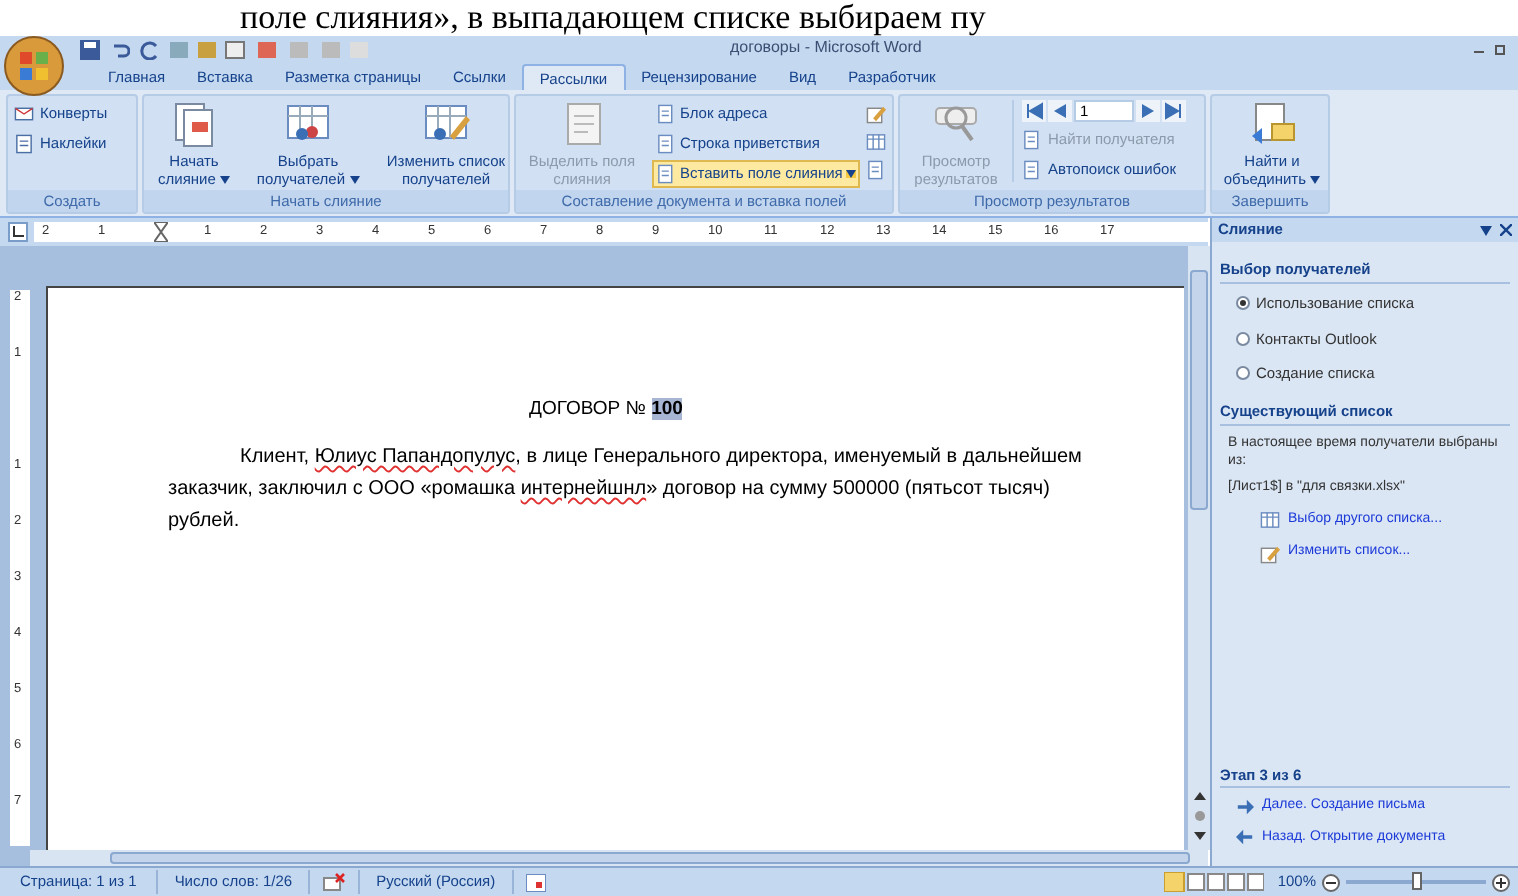 The width and height of the screenshot is (1518, 896). What do you see at coordinates (1272, 124) in the screenshot?
I see `document-envelope-icon` at bounding box center [1272, 124].